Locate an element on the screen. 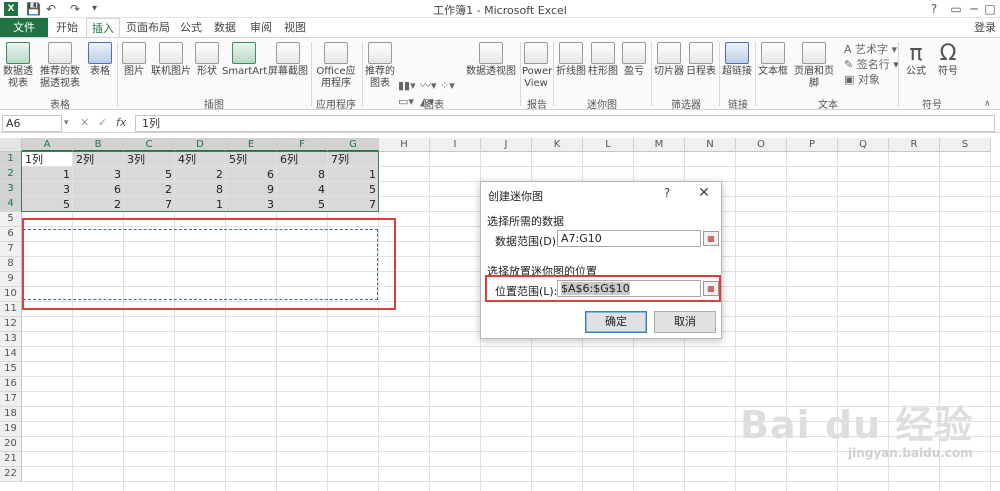 This screenshot has width=1000, height=491. row-header-20: 20 is located at coordinates (11, 444).